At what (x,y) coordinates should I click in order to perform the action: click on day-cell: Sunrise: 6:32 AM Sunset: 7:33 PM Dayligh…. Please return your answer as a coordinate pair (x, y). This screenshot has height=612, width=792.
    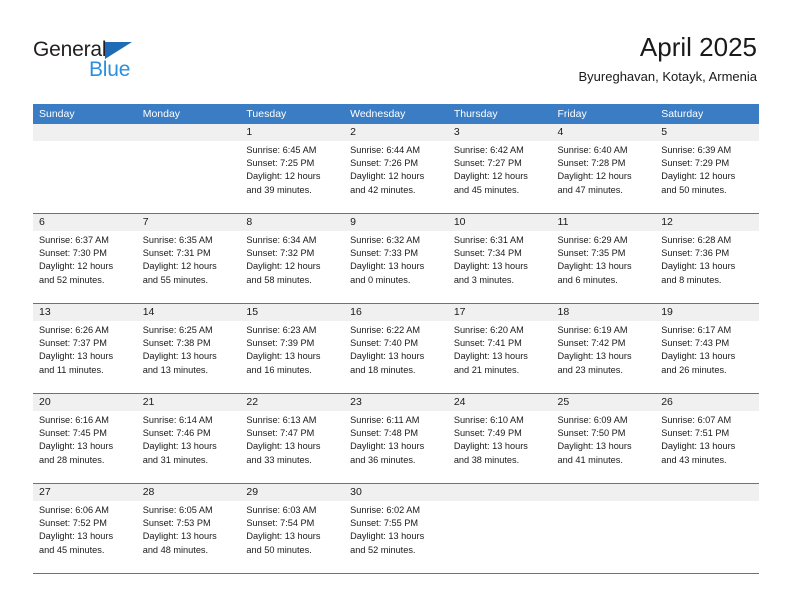
    Looking at the image, I should click on (396, 267).